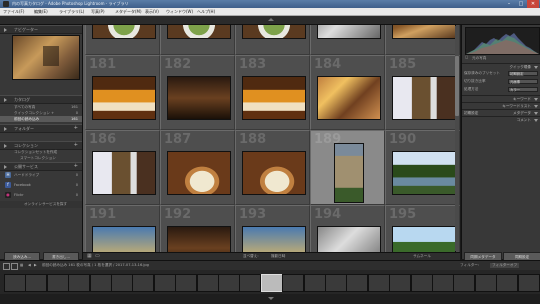 The height and width of the screenshot is (304, 540). I want to click on preset-select: 初期設定, so click(523, 73).